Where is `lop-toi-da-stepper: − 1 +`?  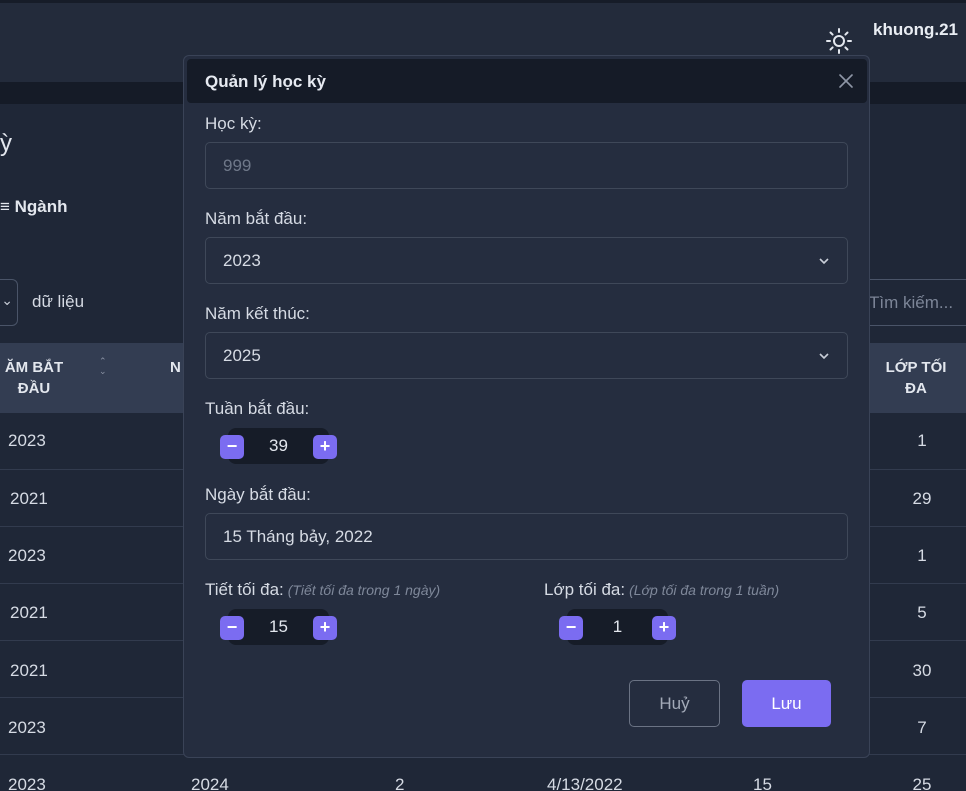 lop-toi-da-stepper: − 1 + is located at coordinates (617, 627).